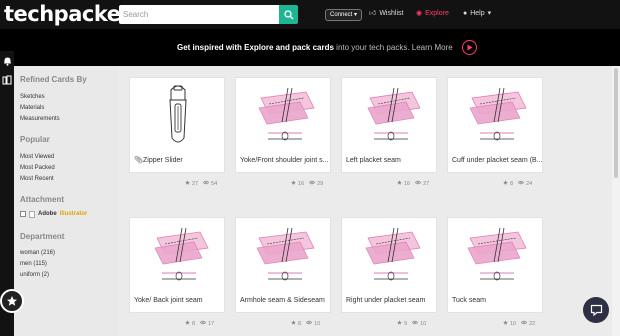  I want to click on filter-most-recent: Most Recent, so click(37, 179).